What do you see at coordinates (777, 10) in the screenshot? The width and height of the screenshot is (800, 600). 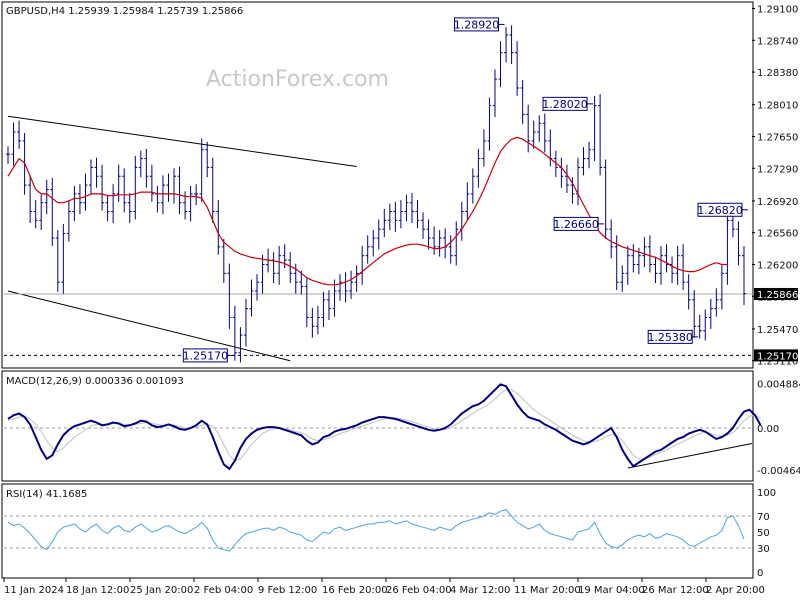 I see `y-tick-label: 1.29100` at bounding box center [777, 10].